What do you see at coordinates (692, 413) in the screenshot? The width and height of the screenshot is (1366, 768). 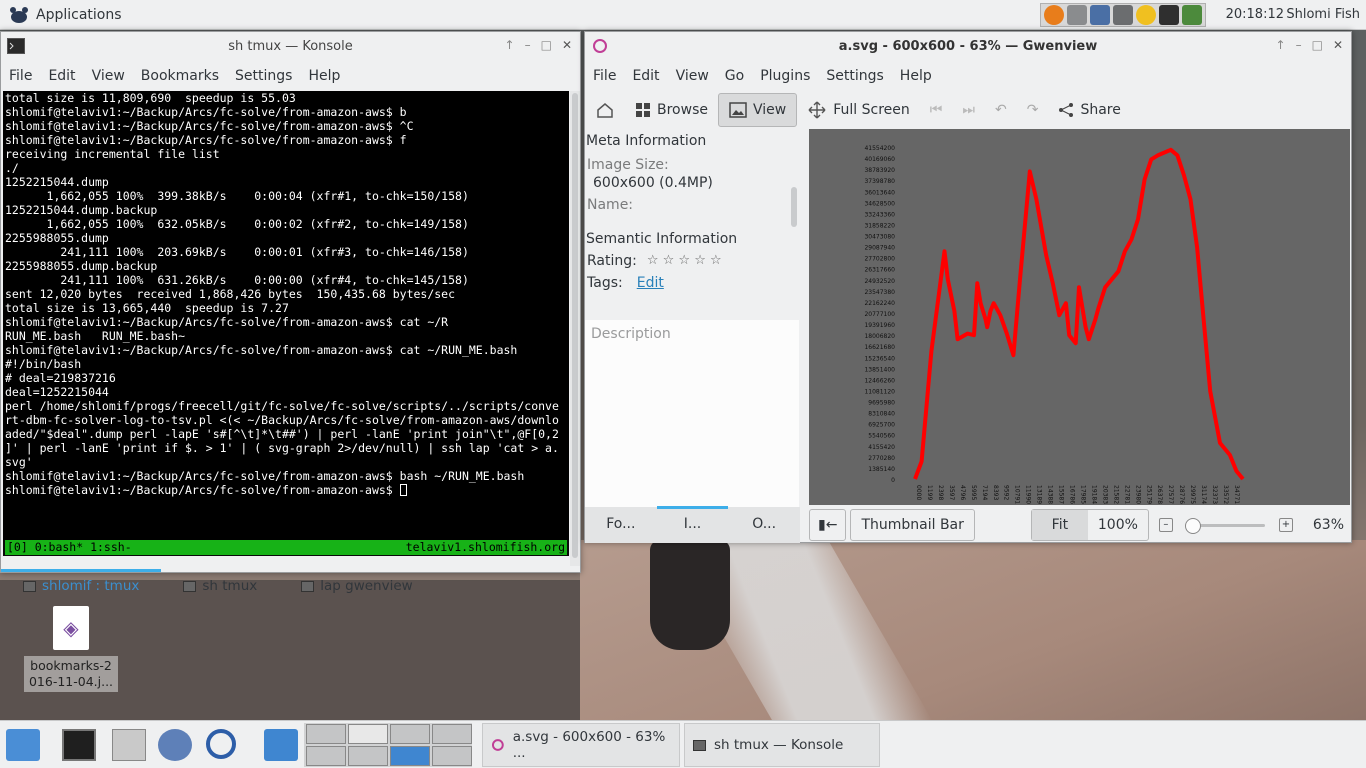 I see `description-field: Description` at bounding box center [692, 413].